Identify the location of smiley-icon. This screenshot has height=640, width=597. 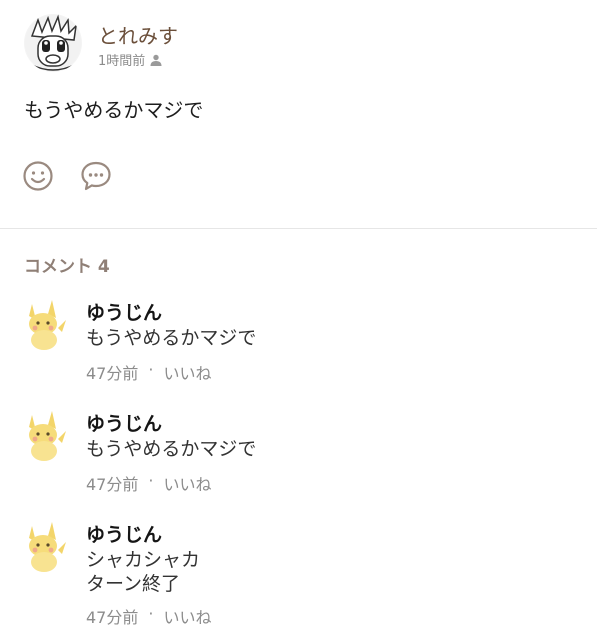
(38, 176).